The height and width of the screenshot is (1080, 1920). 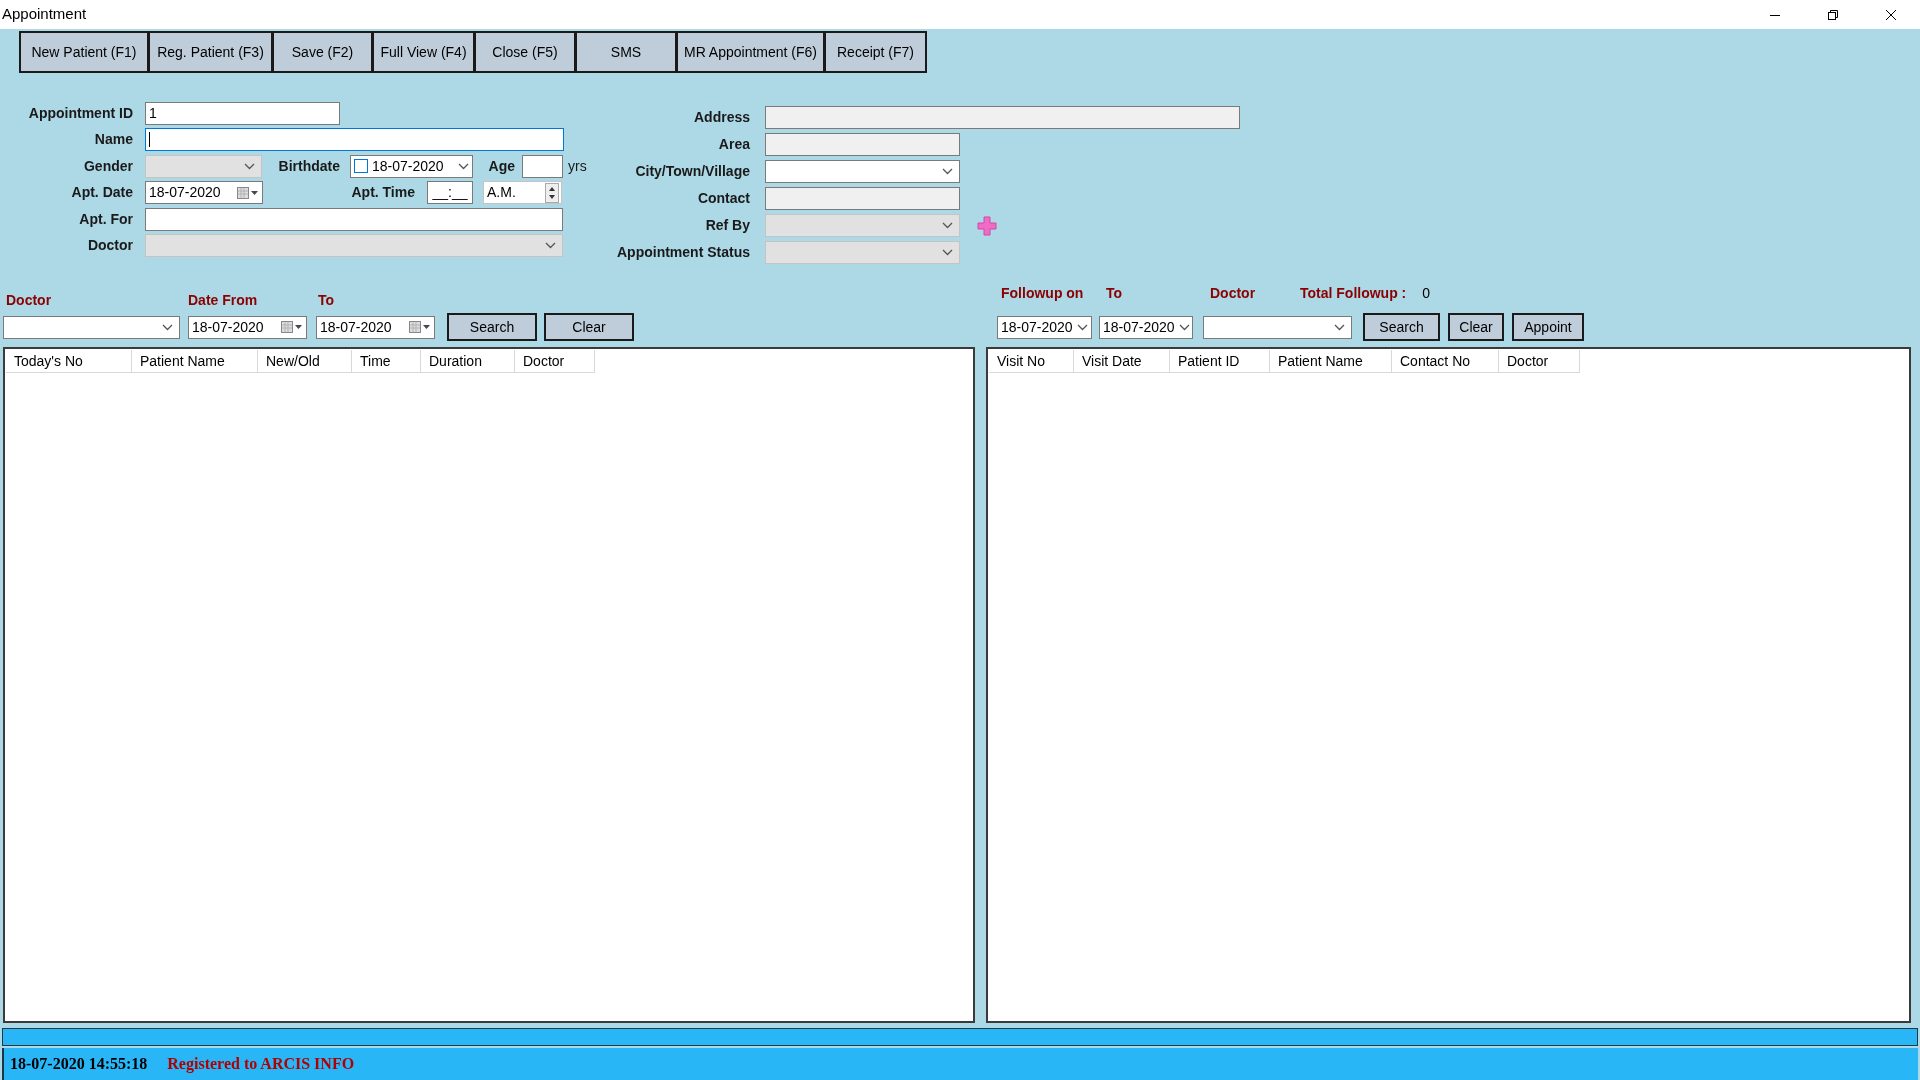 I want to click on status-registration: Registered to ARCIS INFO, so click(x=261, y=1064).